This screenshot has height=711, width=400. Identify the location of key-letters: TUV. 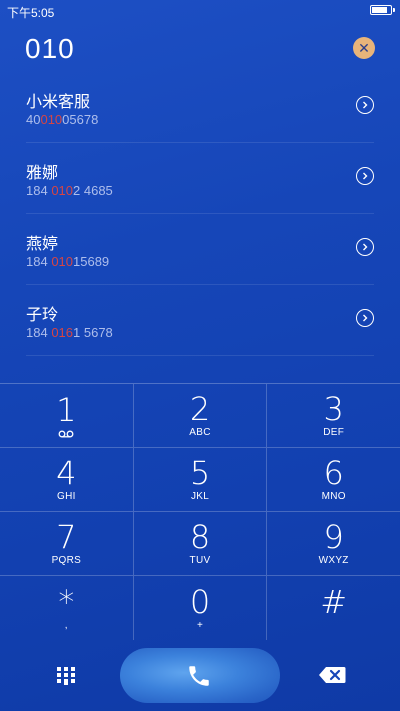
(200, 560).